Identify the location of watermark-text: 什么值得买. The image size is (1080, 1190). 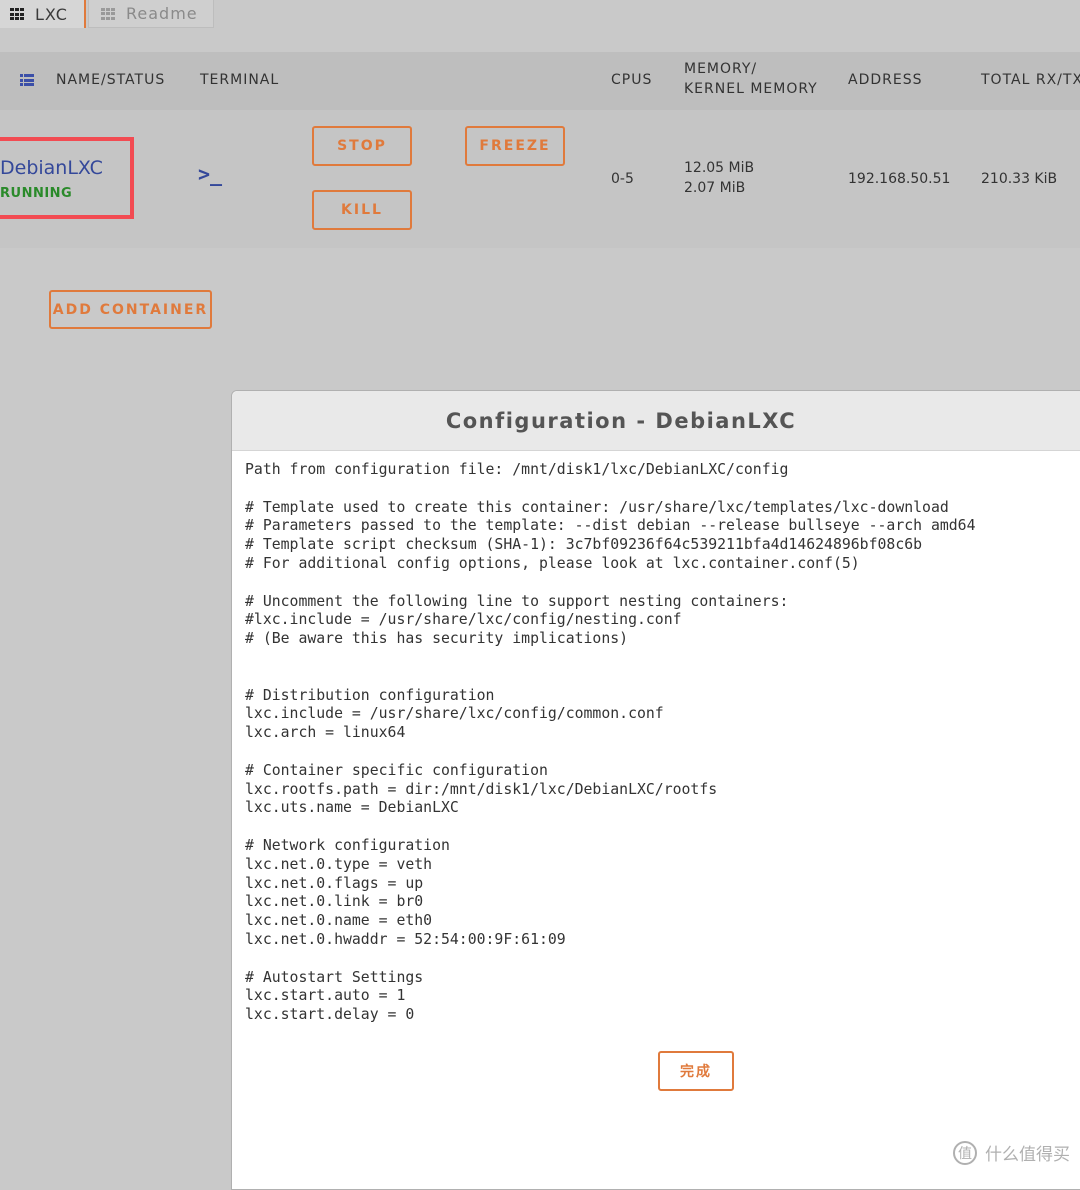
(1027, 1155).